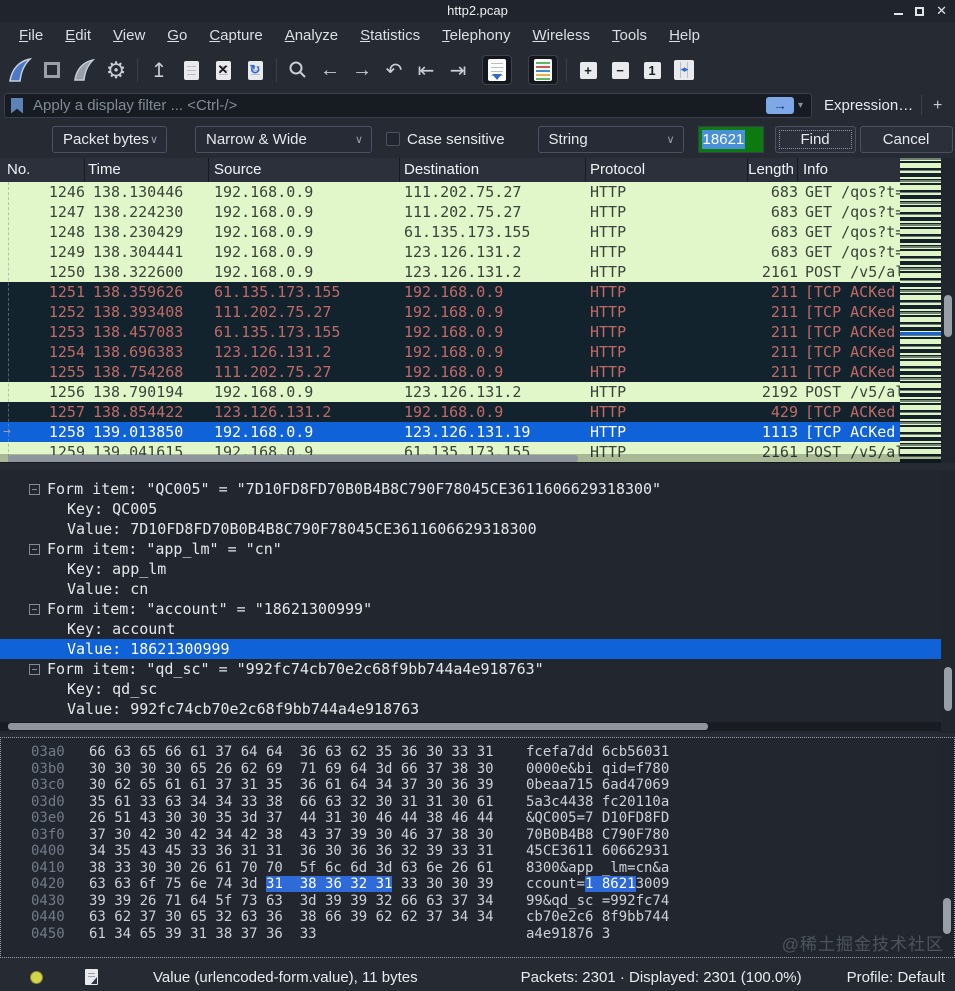 The width and height of the screenshot is (955, 991). Describe the element at coordinates (937, 106) in the screenshot. I see `add-filter-button: +` at that location.